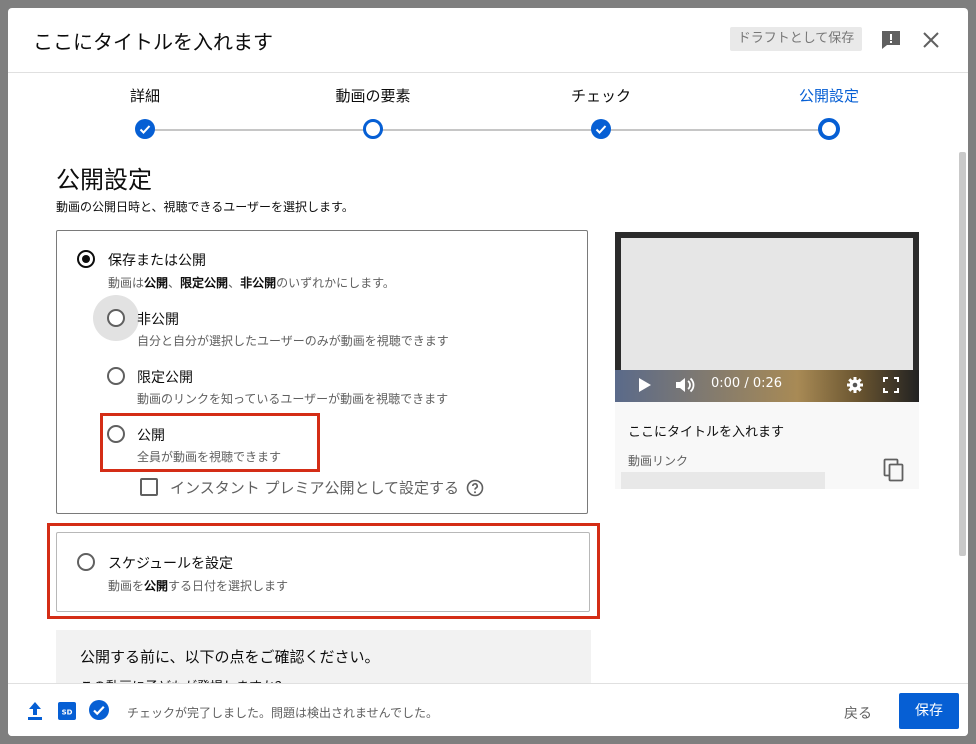 This screenshot has width=976, height=744. What do you see at coordinates (706, 432) in the screenshot?
I see `preview-video-title: ここにタイトルを入れます` at bounding box center [706, 432].